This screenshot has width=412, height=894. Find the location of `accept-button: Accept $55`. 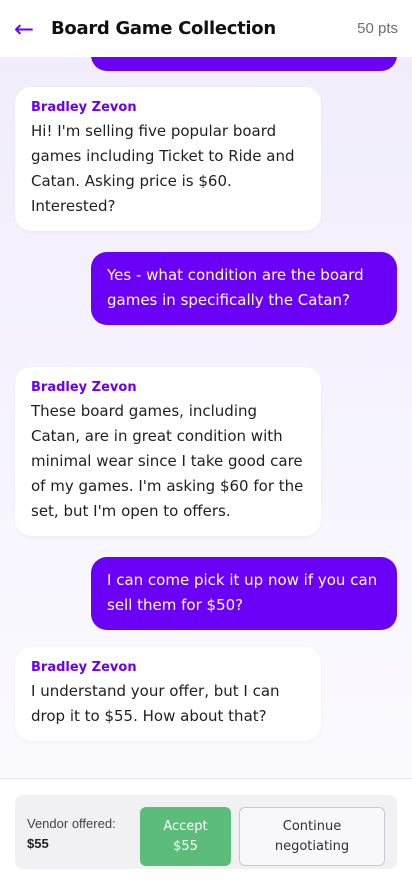

accept-button: Accept $55 is located at coordinates (185, 836).